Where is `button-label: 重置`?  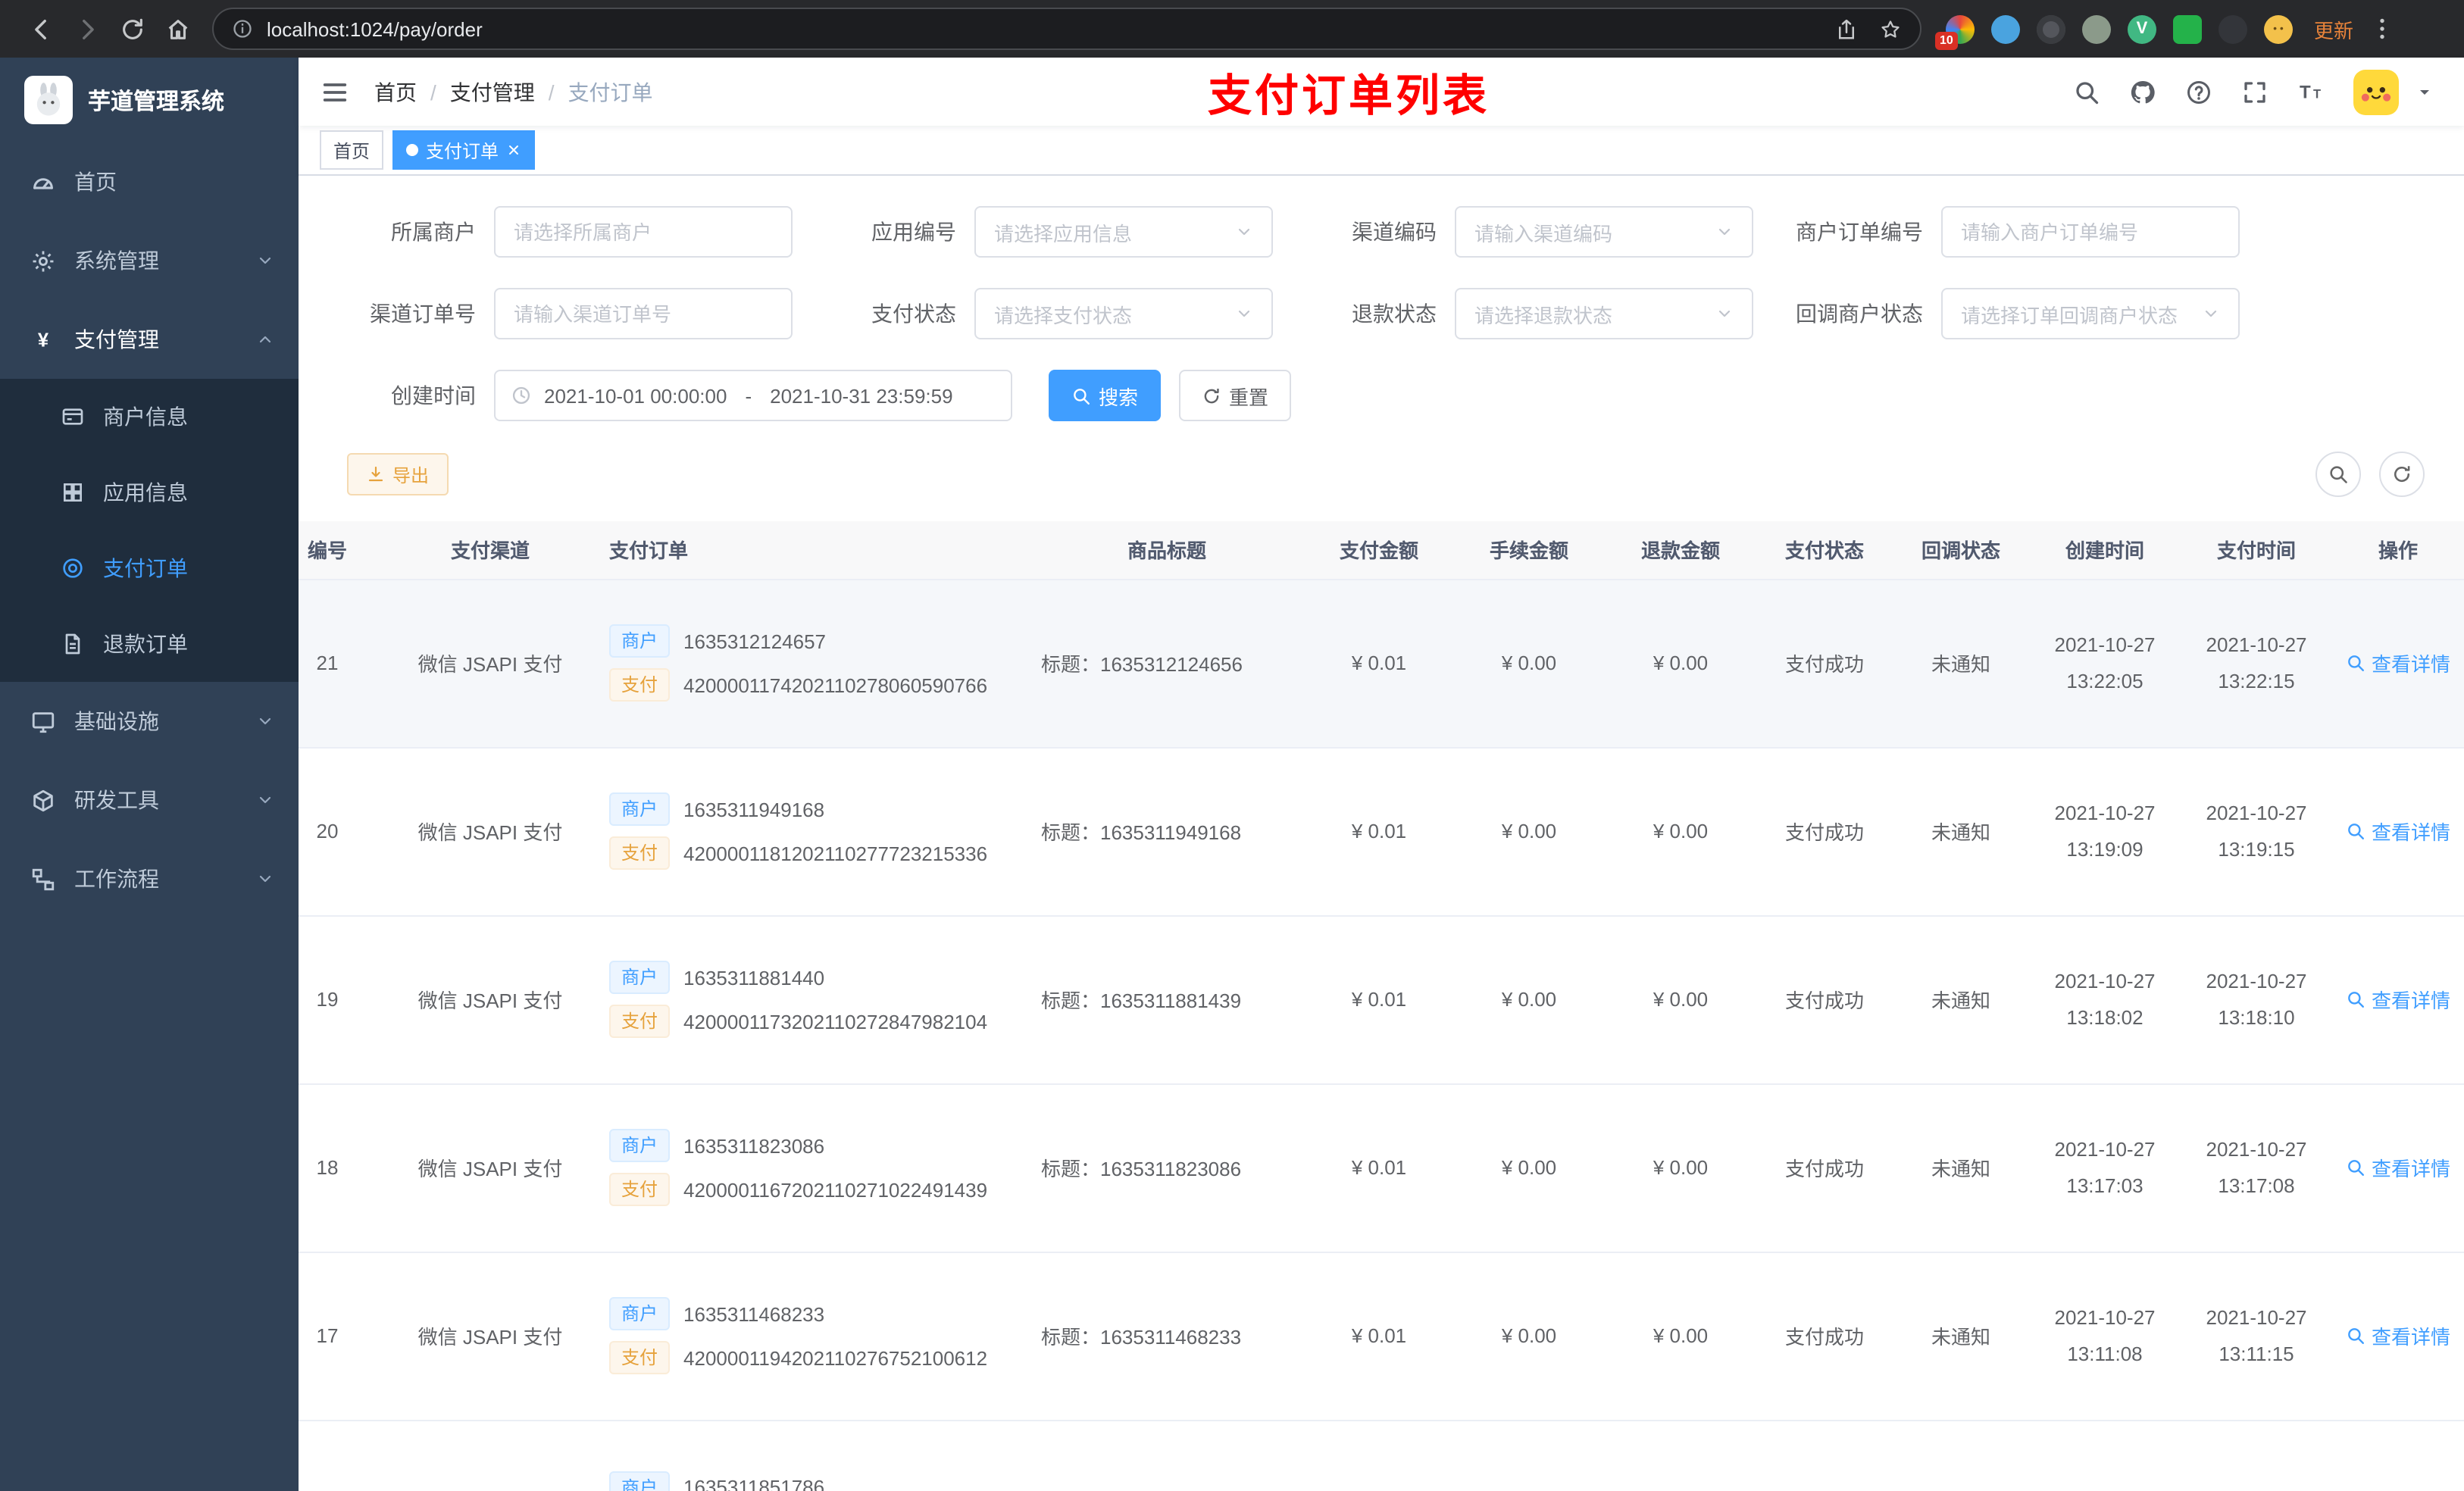 button-label: 重置 is located at coordinates (1249, 397).